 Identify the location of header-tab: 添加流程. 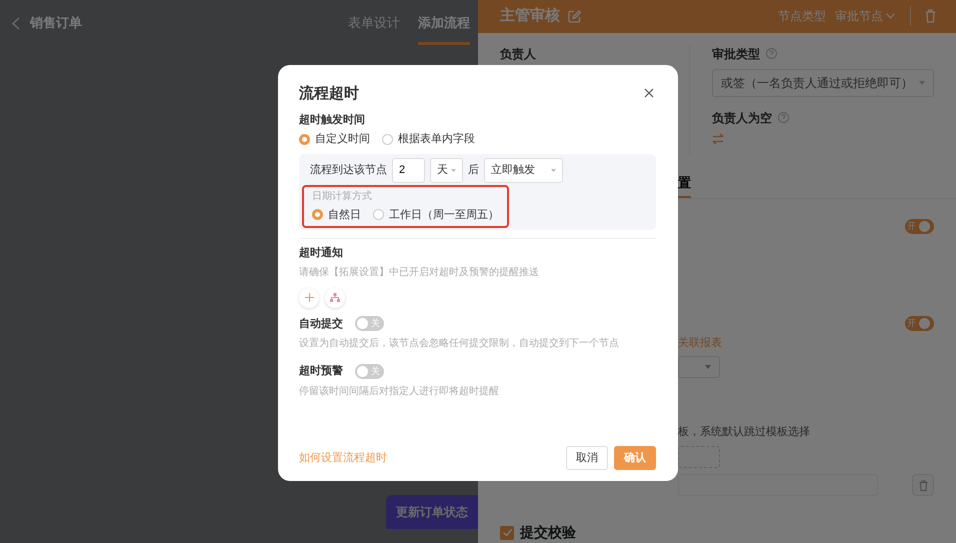
(444, 23).